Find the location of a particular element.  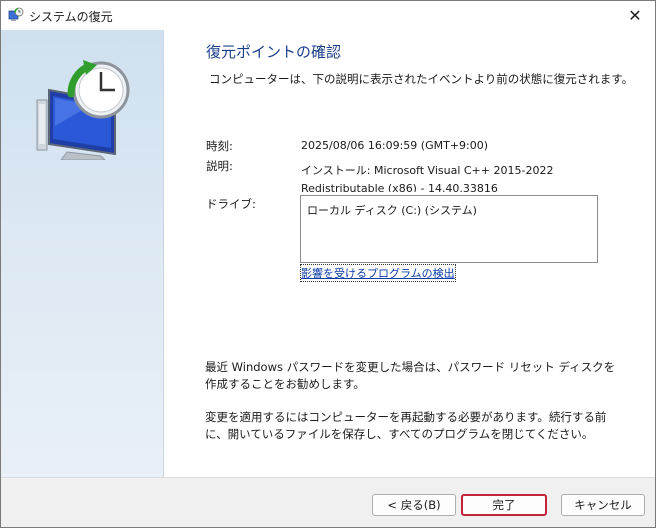

list-item: ローカル ディスク (C:) (システム) is located at coordinates (392, 210).